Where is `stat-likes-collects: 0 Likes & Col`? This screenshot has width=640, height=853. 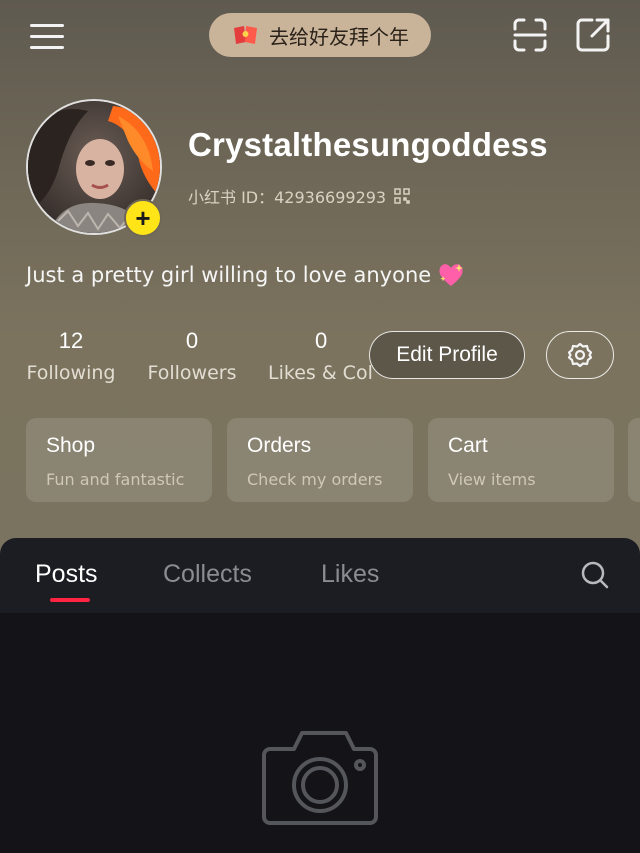 stat-likes-collects: 0 Likes & Col is located at coordinates (323, 356).